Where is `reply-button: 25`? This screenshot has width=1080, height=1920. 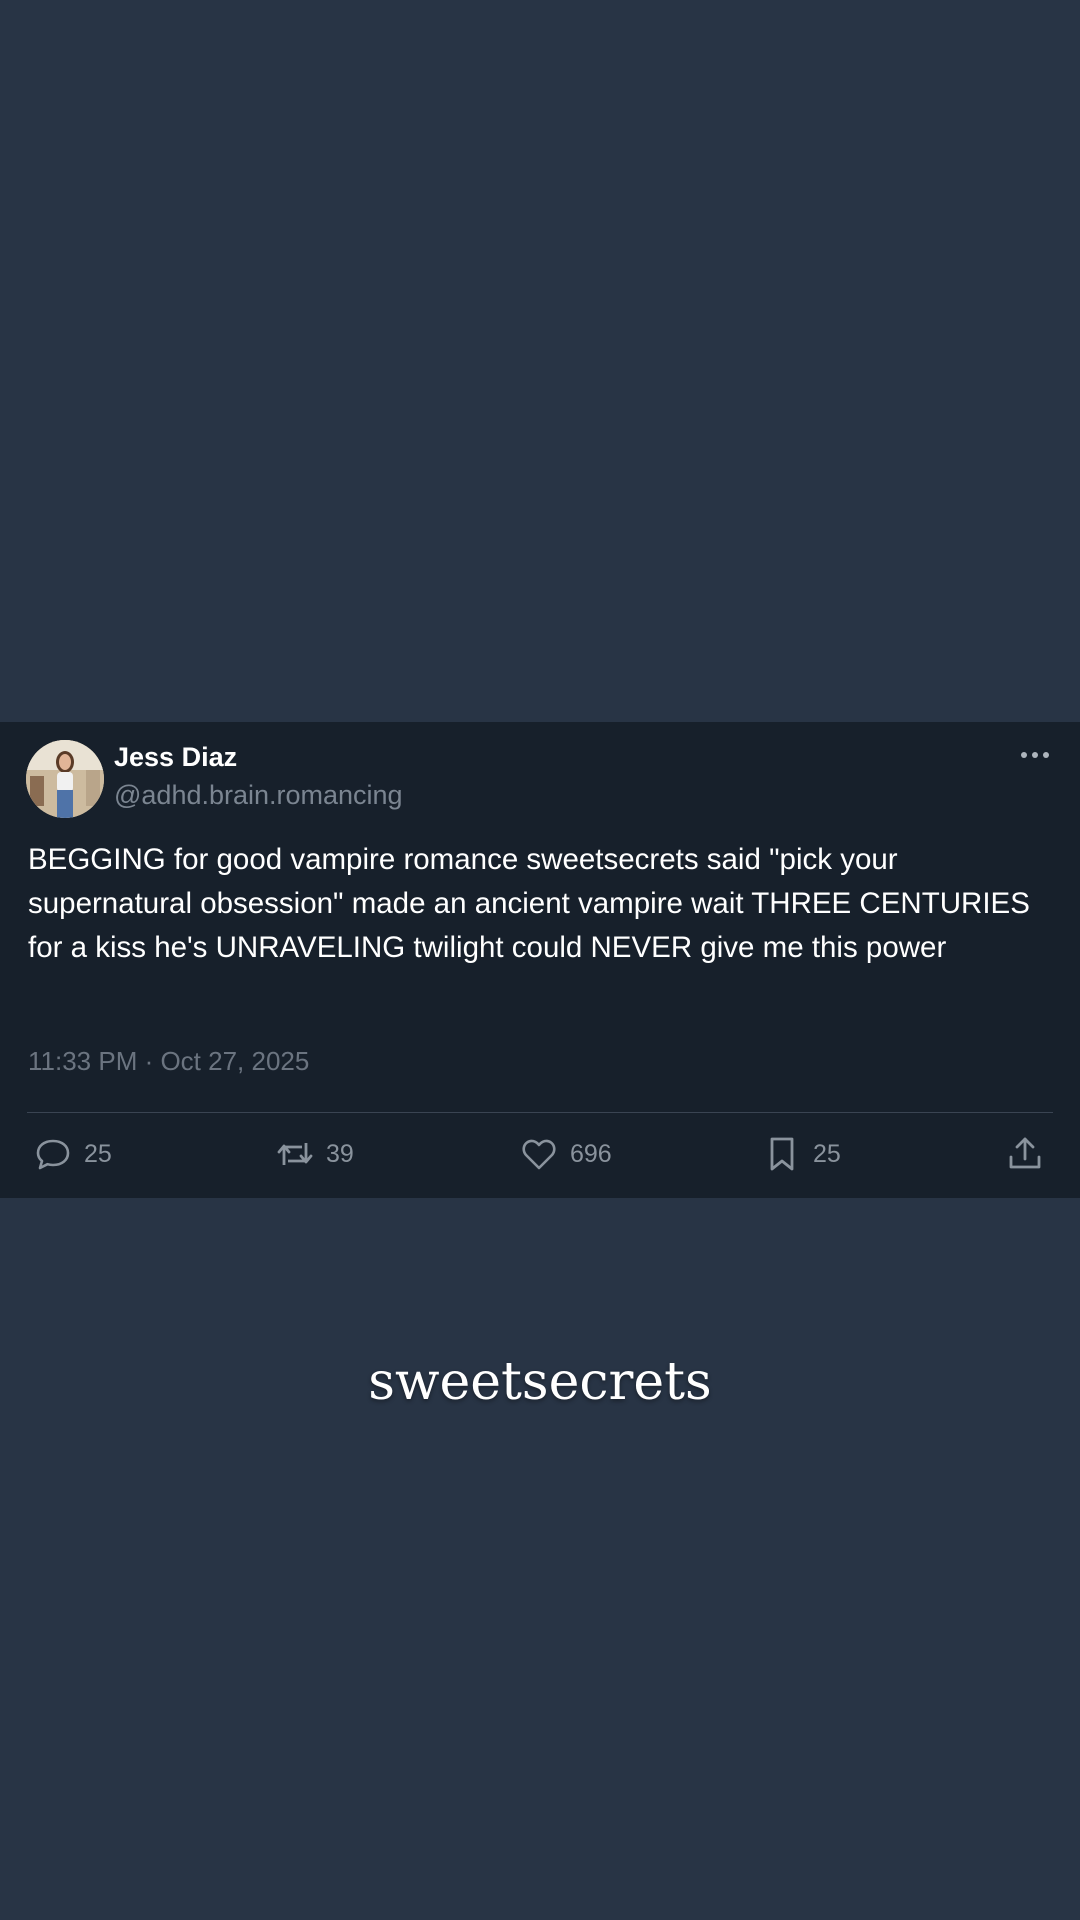
reply-button: 25 is located at coordinates (73, 1154).